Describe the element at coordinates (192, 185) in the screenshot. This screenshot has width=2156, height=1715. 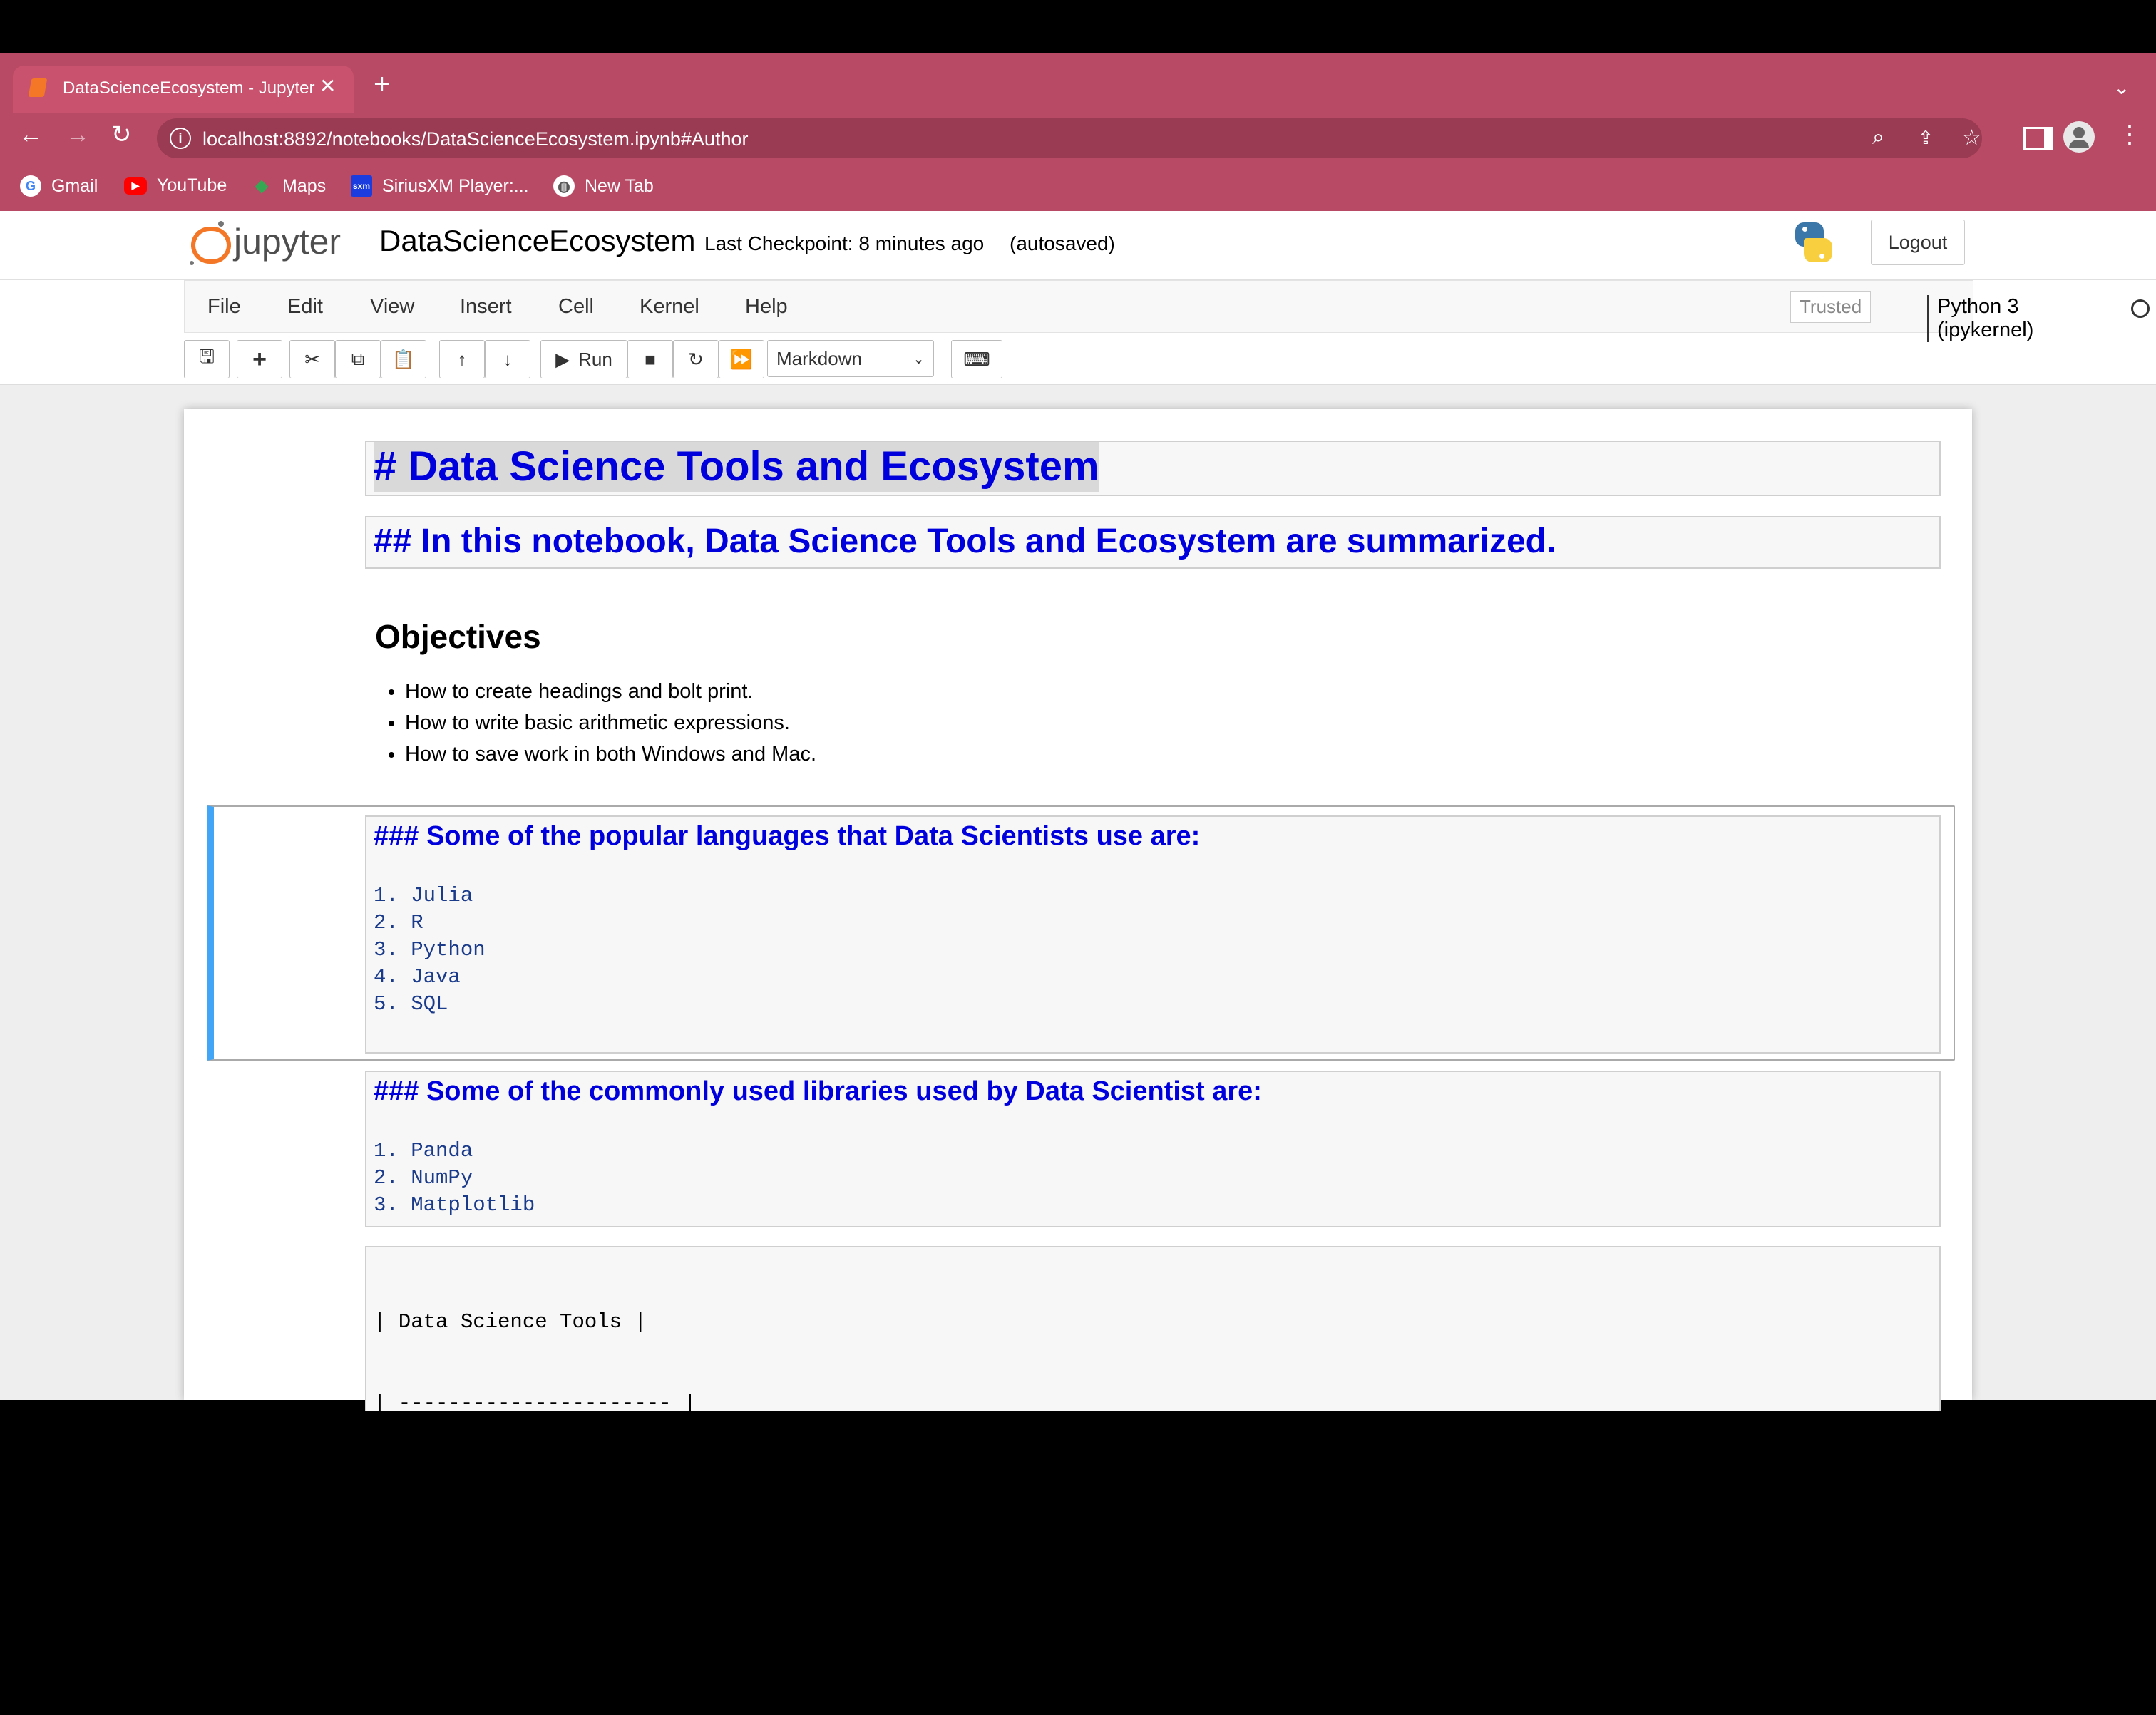
I see `bookmark-label: YouTube` at that location.